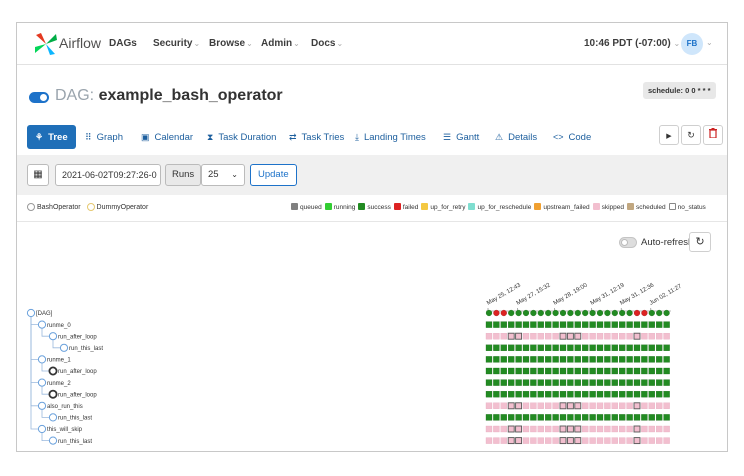 Image resolution: width=744 pixels, height=476 pixels. Describe the element at coordinates (39, 97) in the screenshot. I see `dag-pause-toggle` at that location.